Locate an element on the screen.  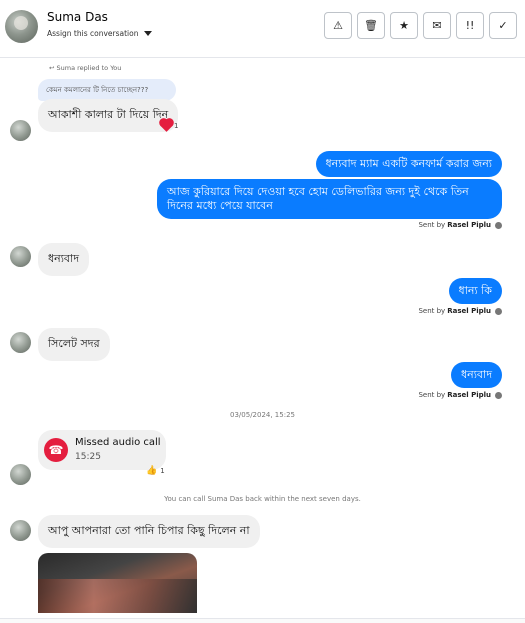
conversation-toolbar: ⚠ 🗑 ★ ✉ !! ✓ is located at coordinates (420, 25).